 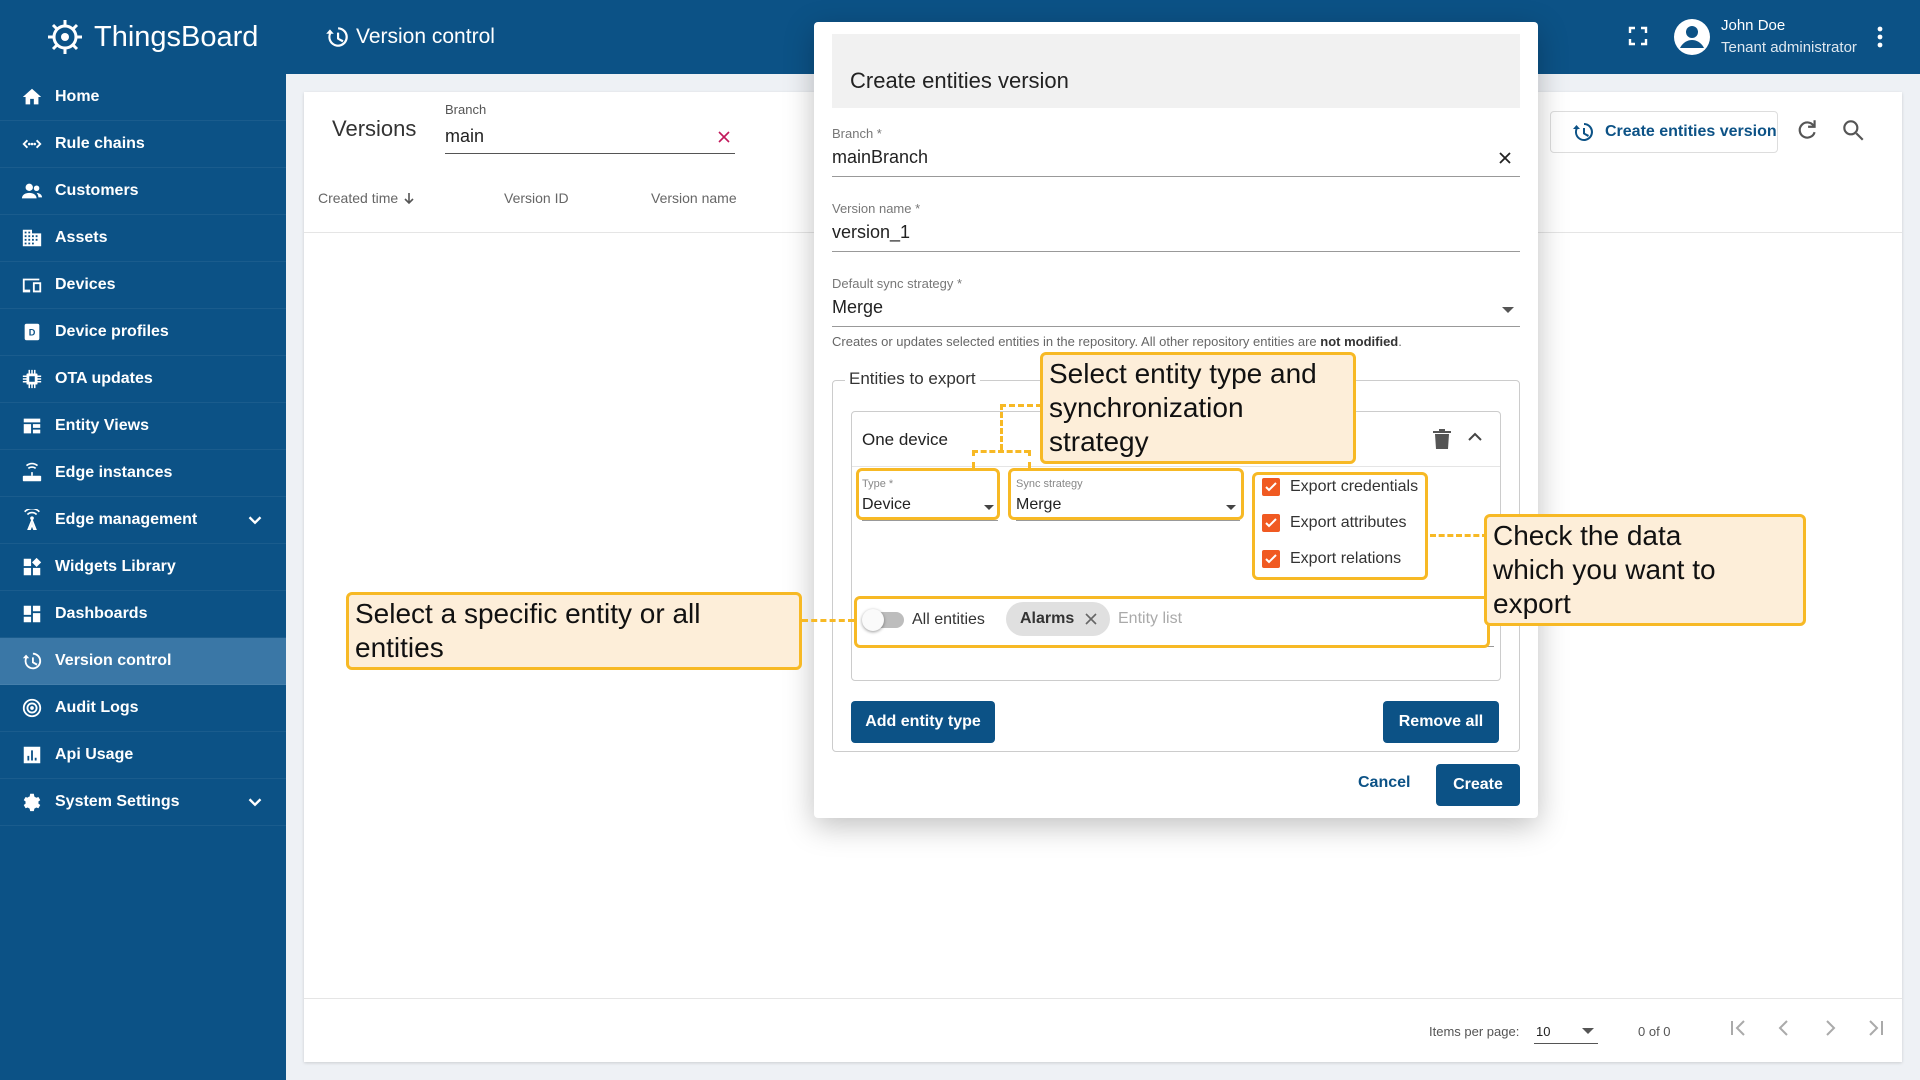 What do you see at coordinates (1753, 25) in the screenshot?
I see `user-name: John Doe` at bounding box center [1753, 25].